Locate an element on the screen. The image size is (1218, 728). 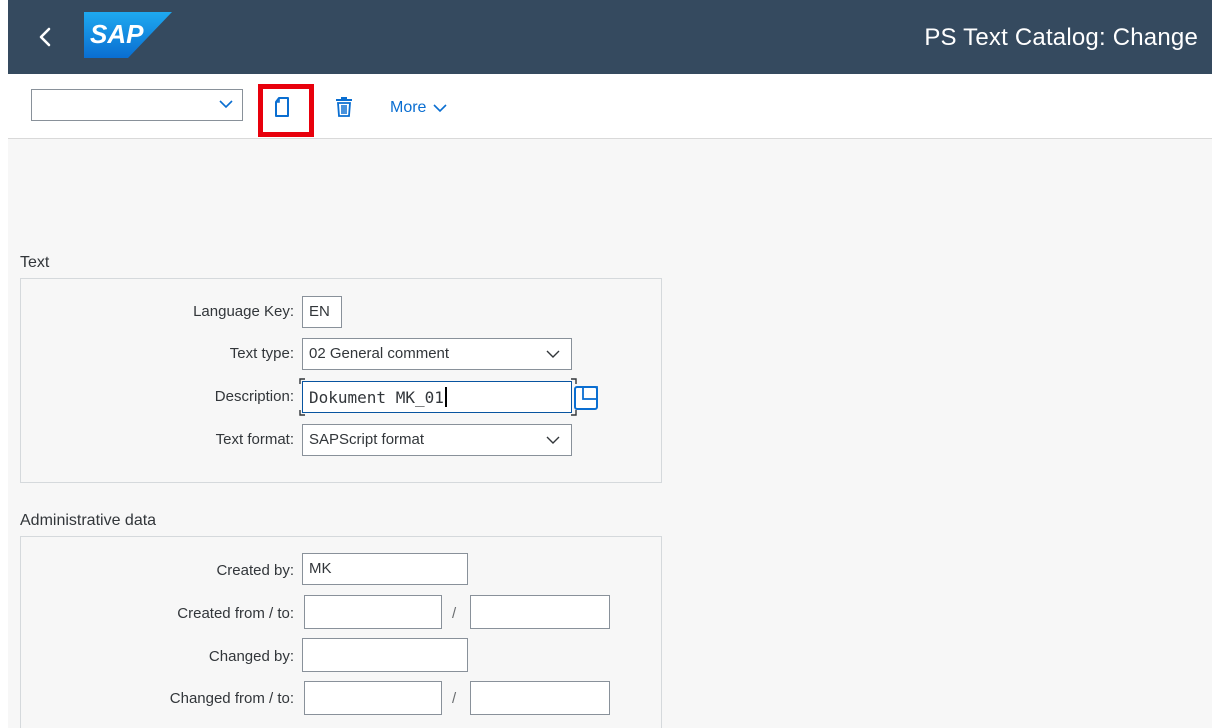
svg-text: SAP is located at coordinates (117, 34).